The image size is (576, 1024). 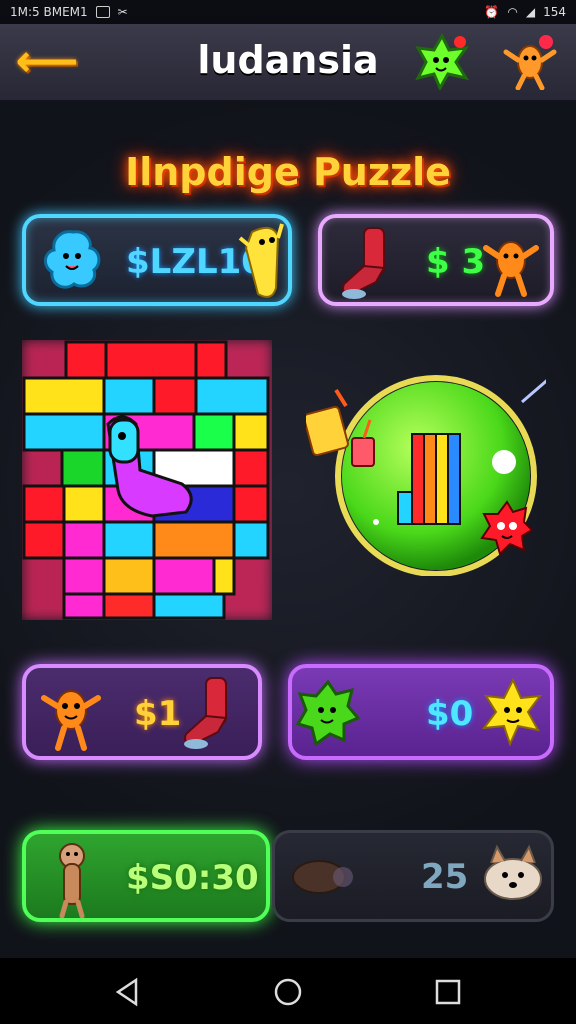 What do you see at coordinates (261, 260) in the screenshot?
I see `yellow-creature-icon` at bounding box center [261, 260].